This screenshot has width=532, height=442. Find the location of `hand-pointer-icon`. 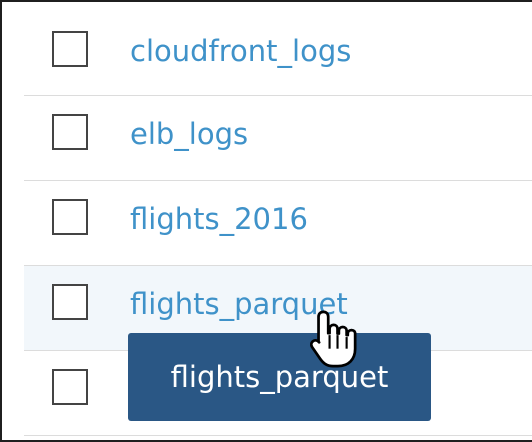

hand-pointer-icon is located at coordinates (333, 339).